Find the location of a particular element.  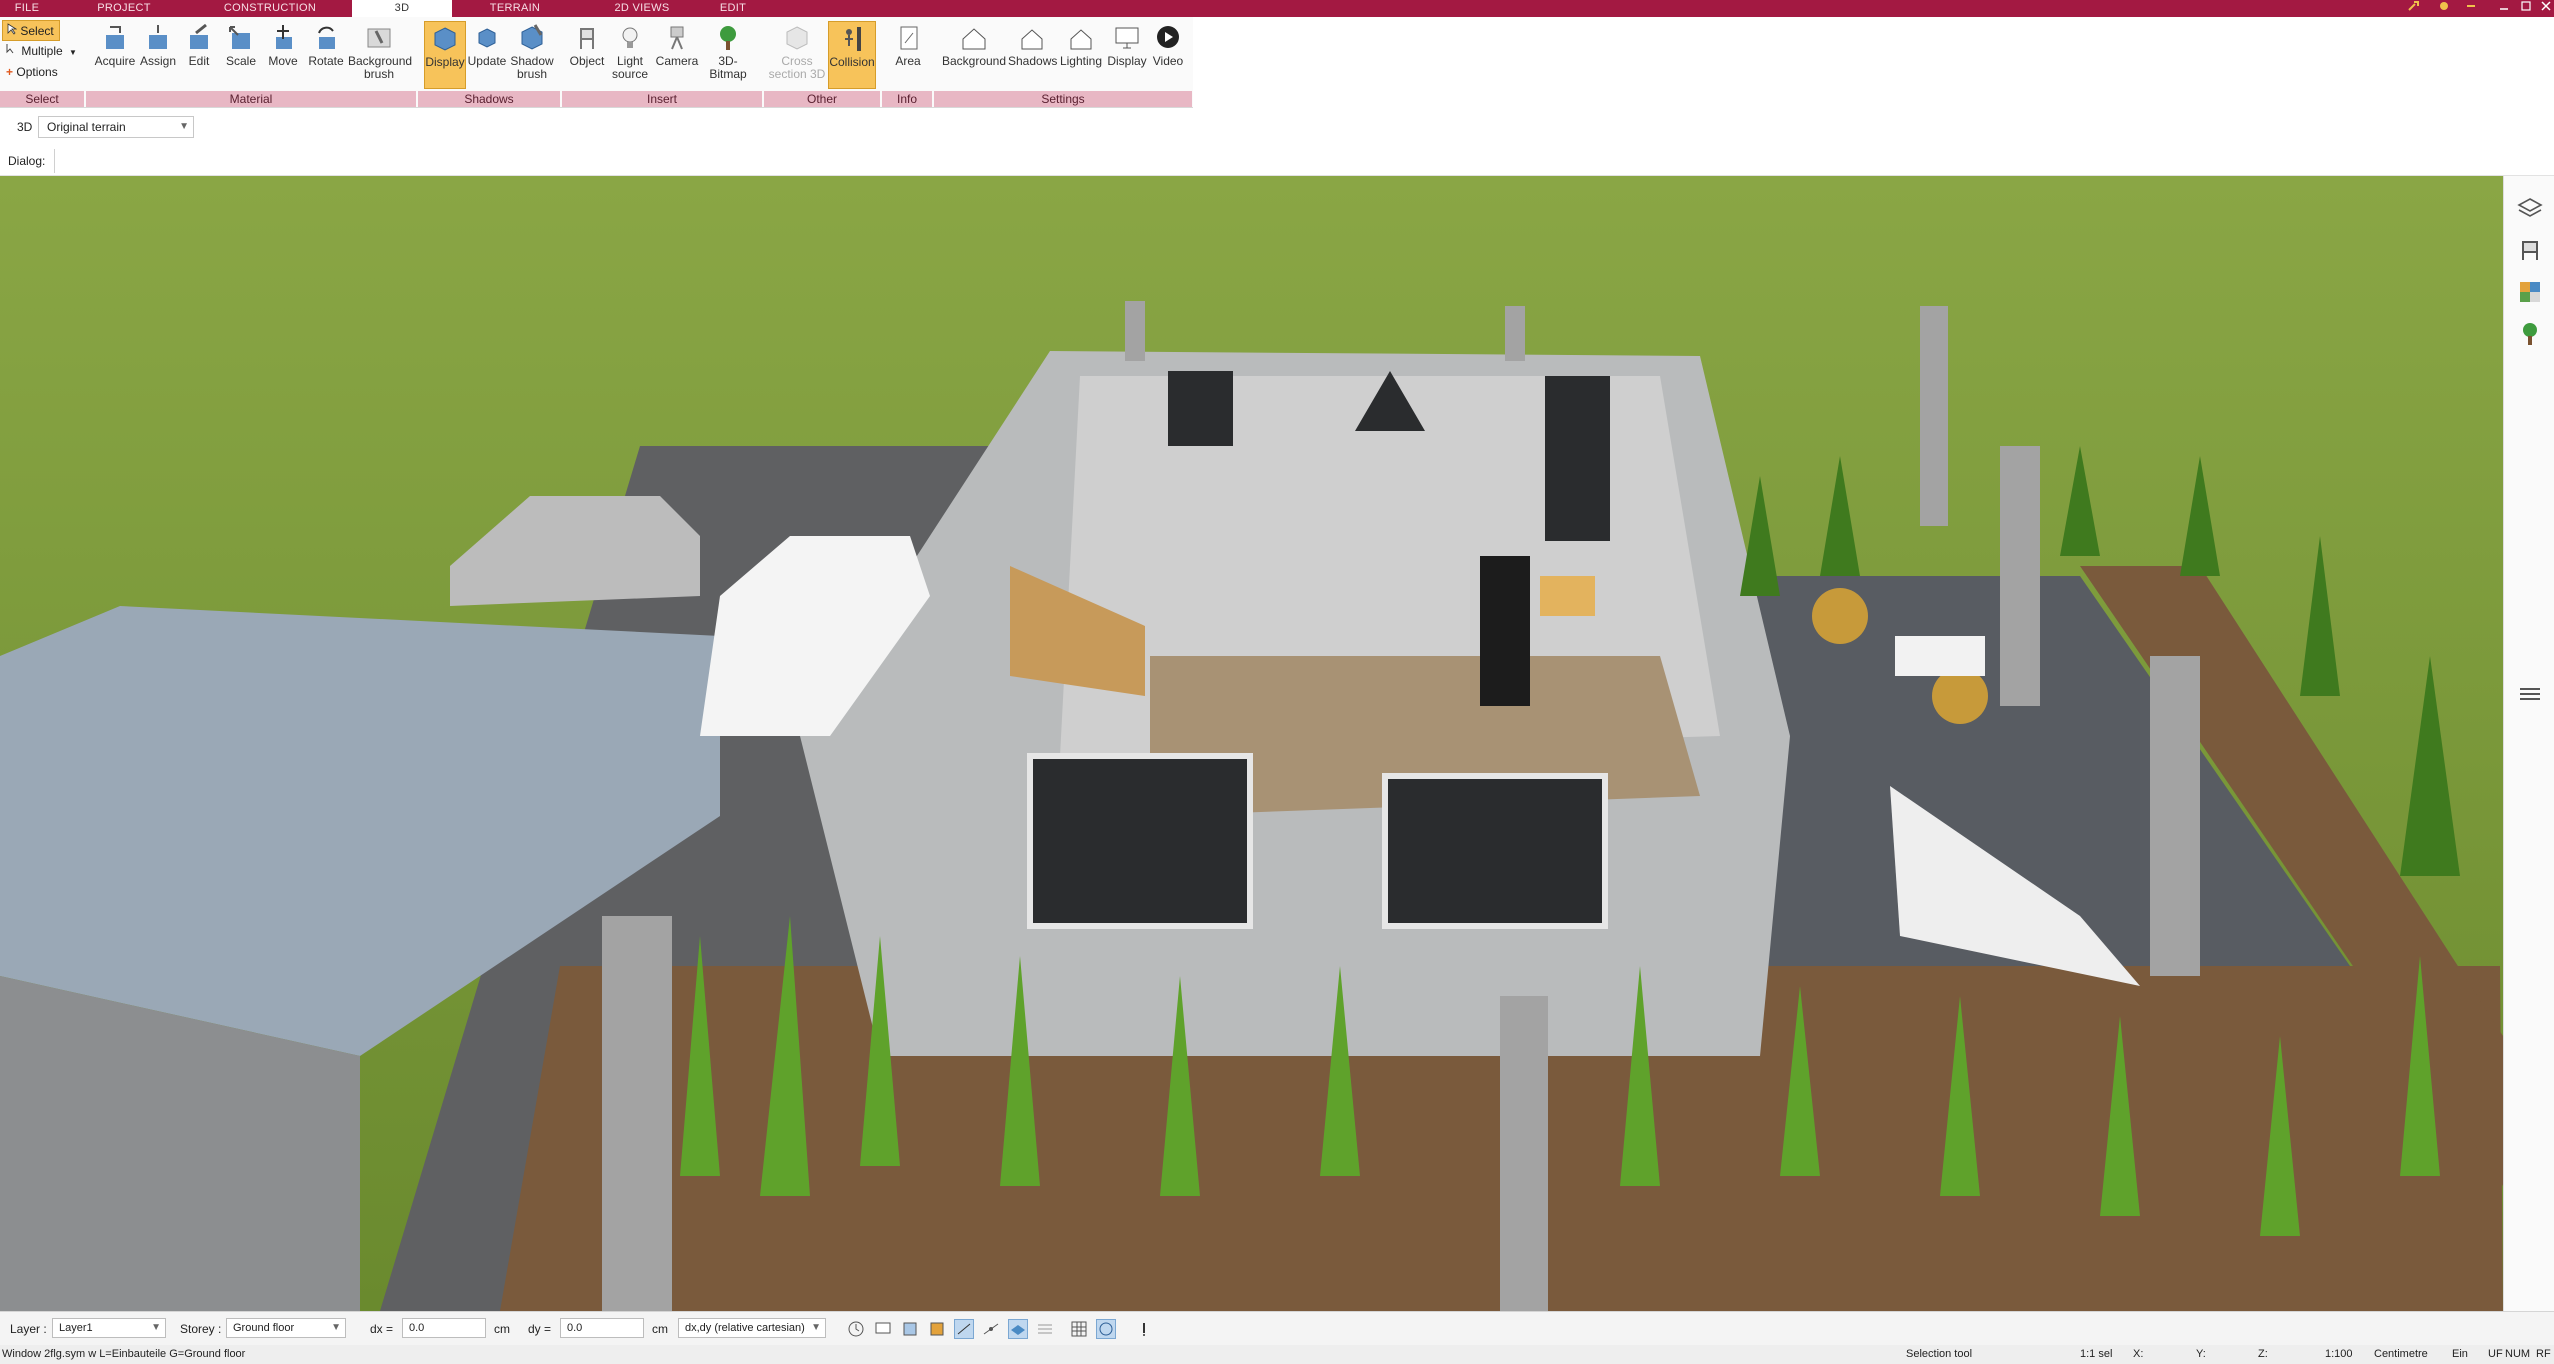

grid-icon is located at coordinates (1079, 1329).